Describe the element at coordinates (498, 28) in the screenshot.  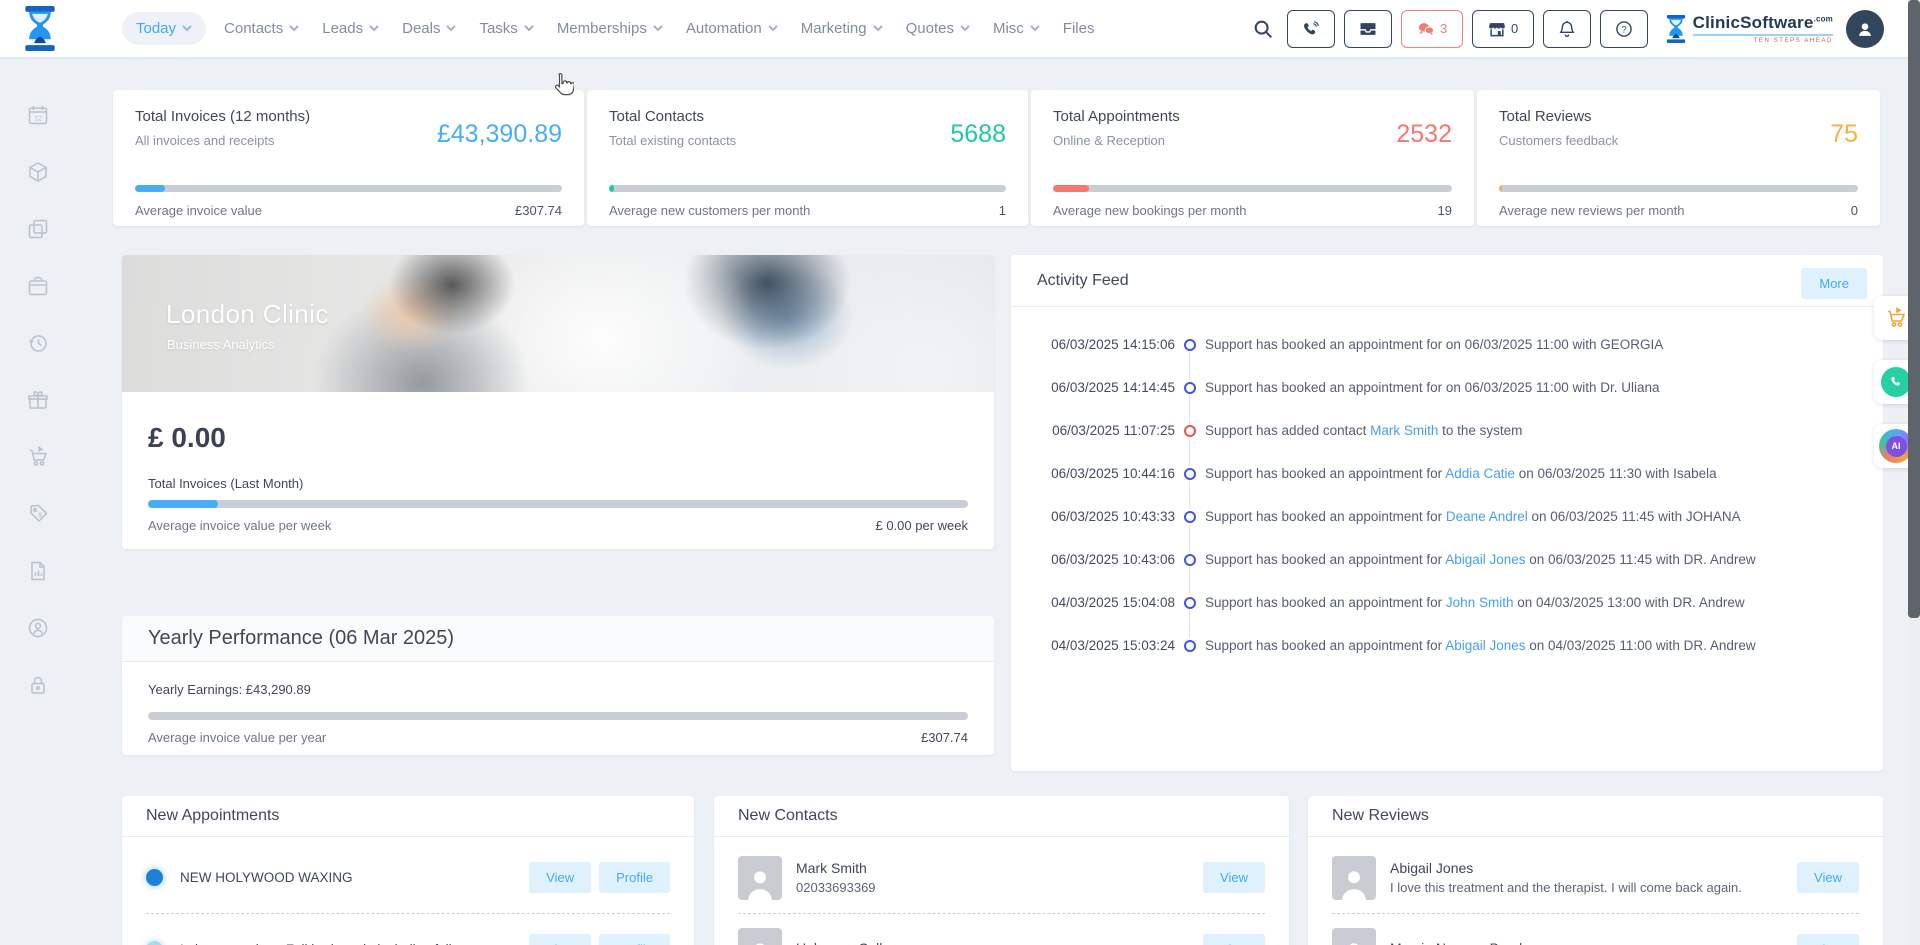
I see `nav-label: Tasks` at that location.